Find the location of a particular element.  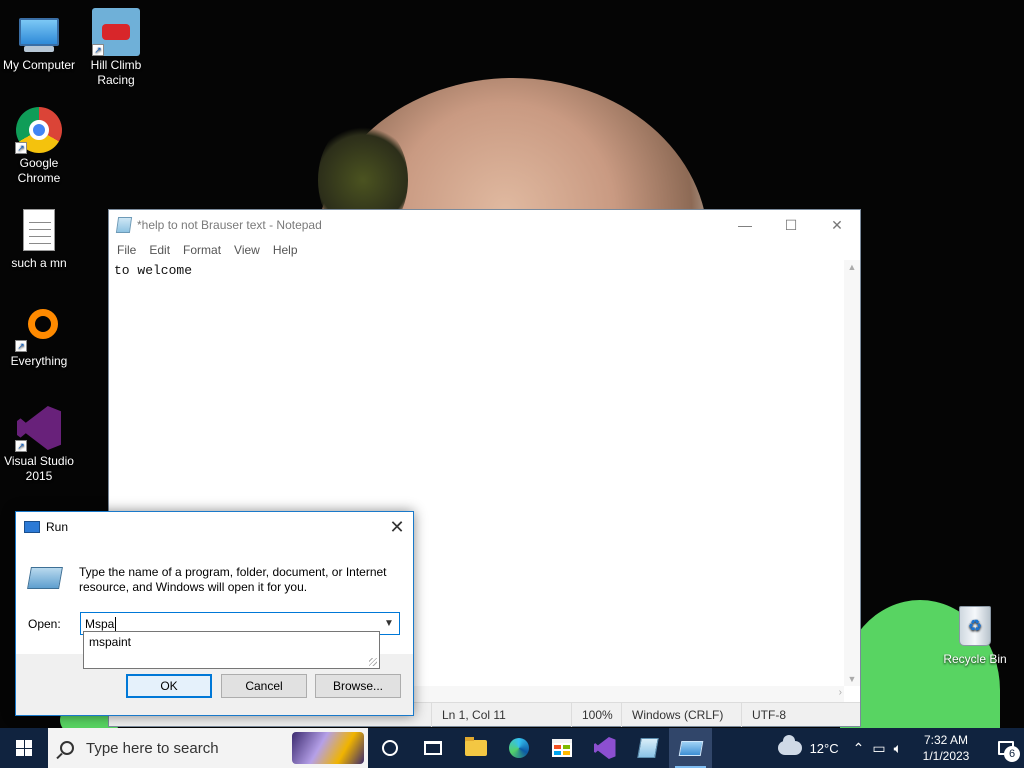

taskbar-edge is located at coordinates (518, 748).